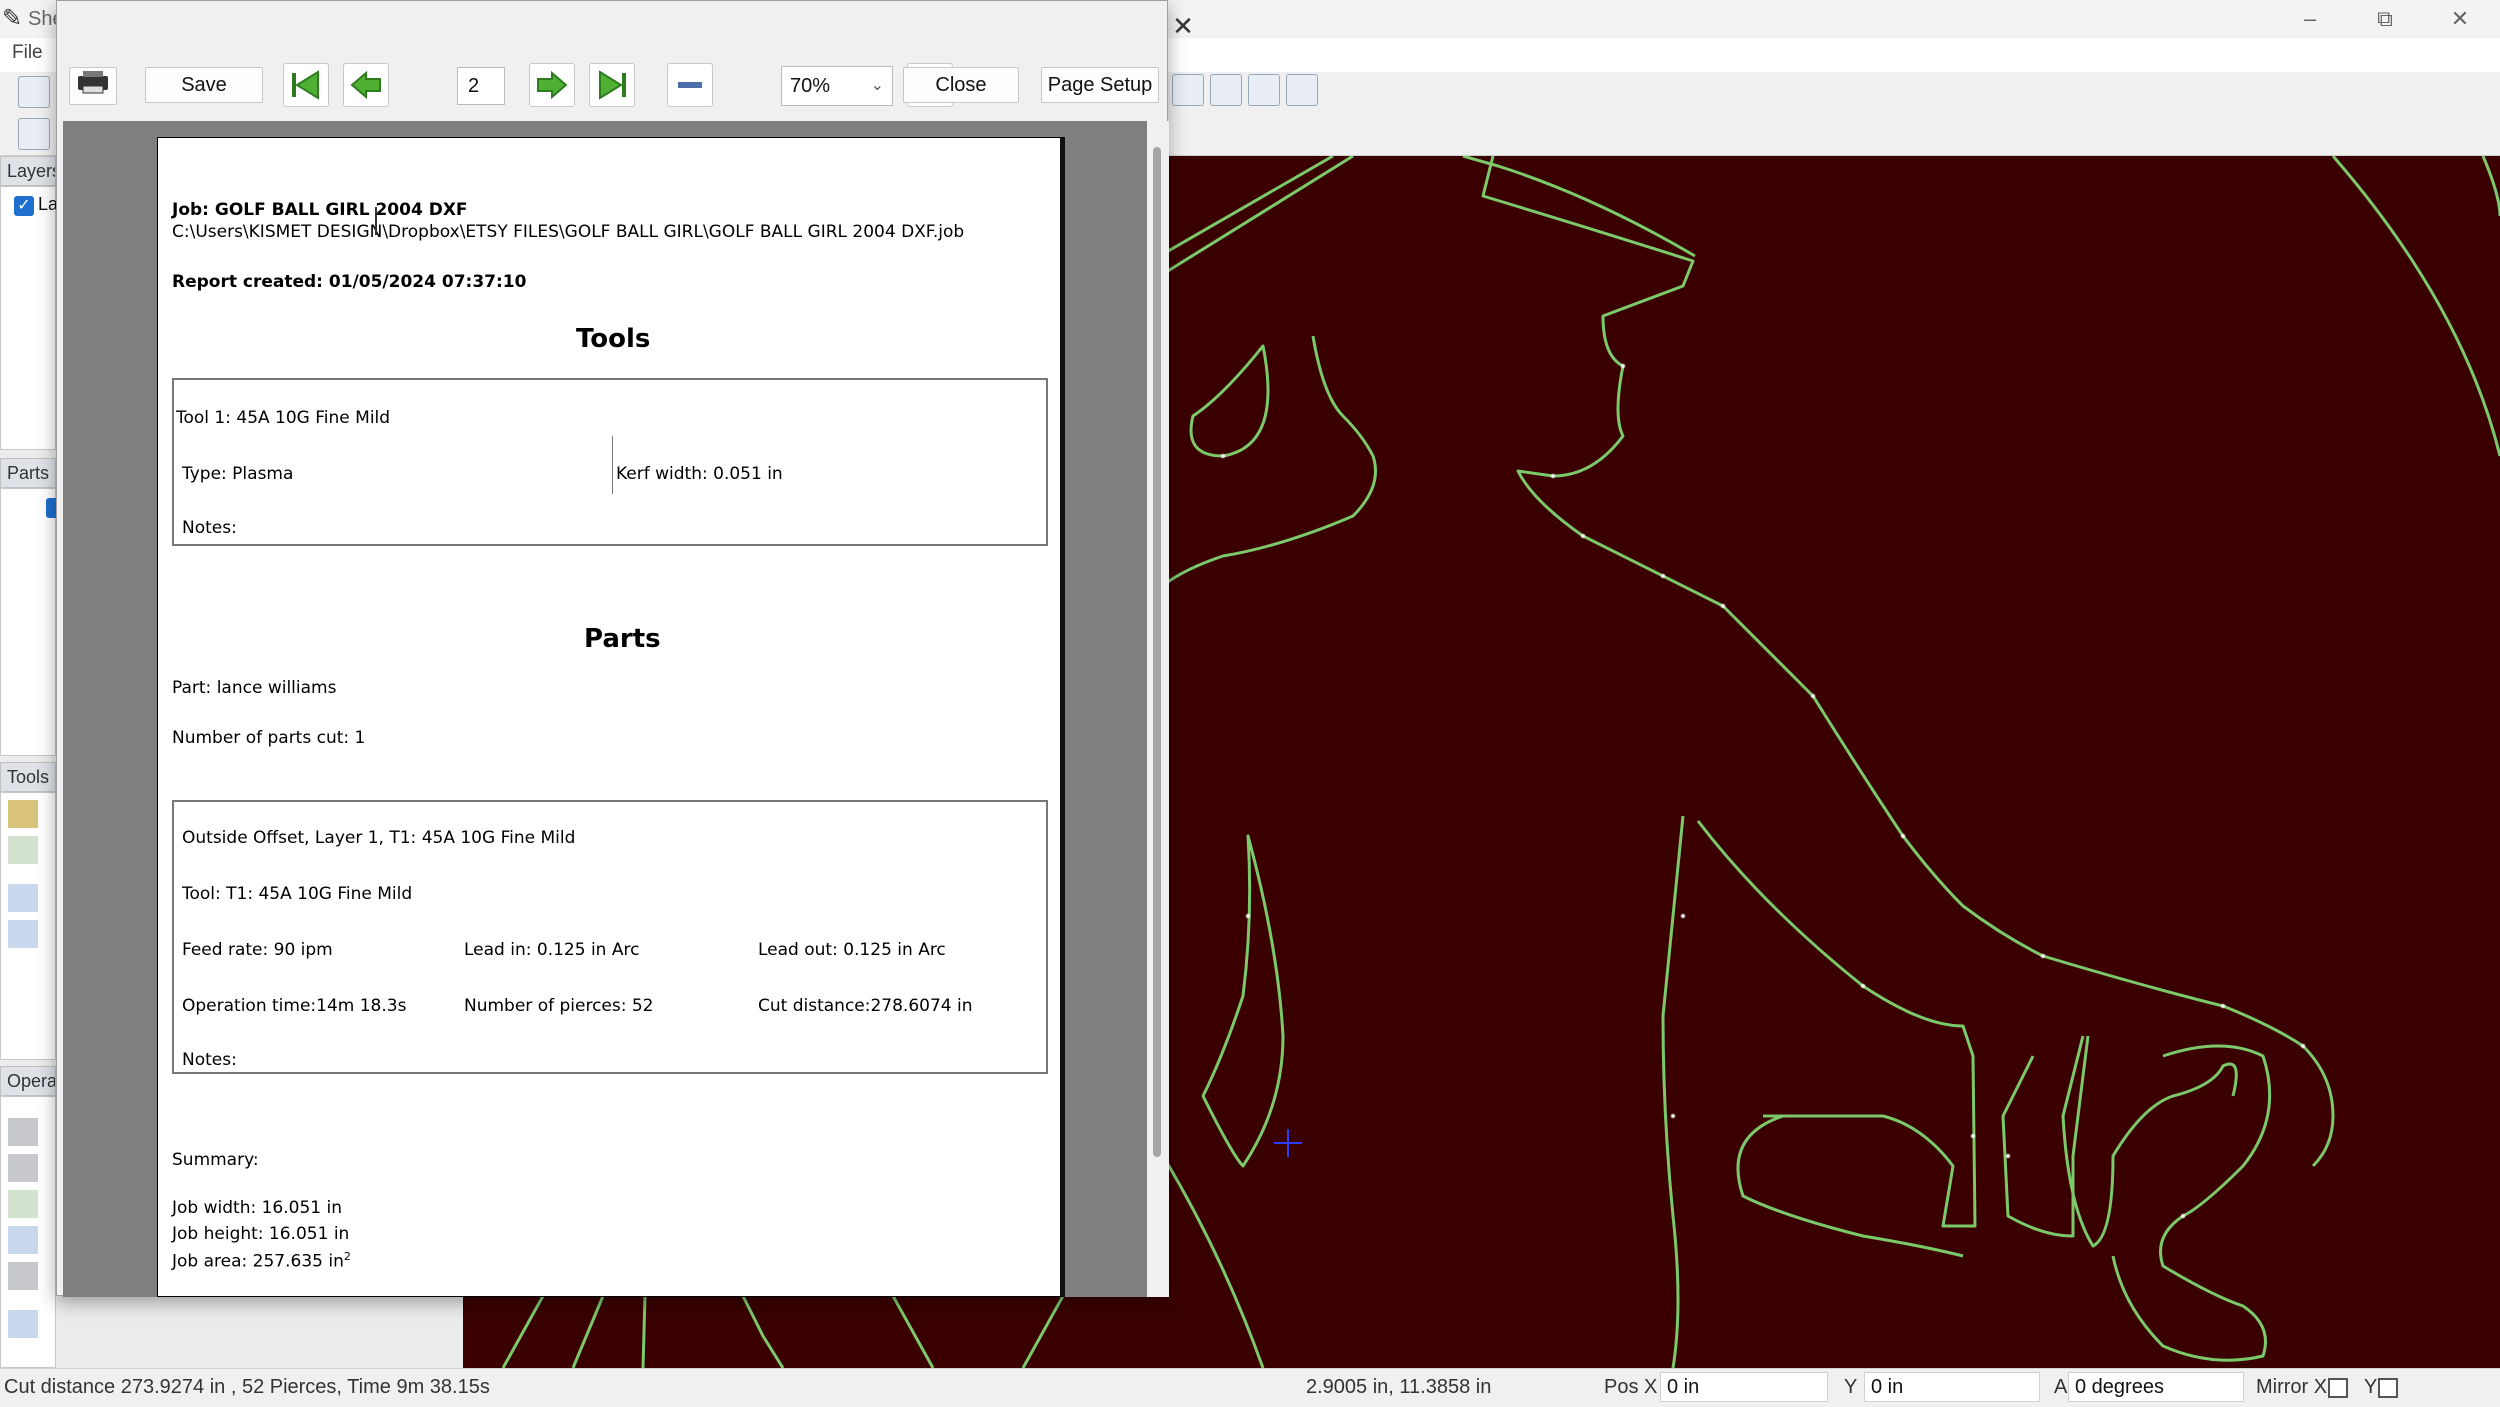 The image size is (2500, 1407). I want to click on angle-label: A, so click(2061, 1387).